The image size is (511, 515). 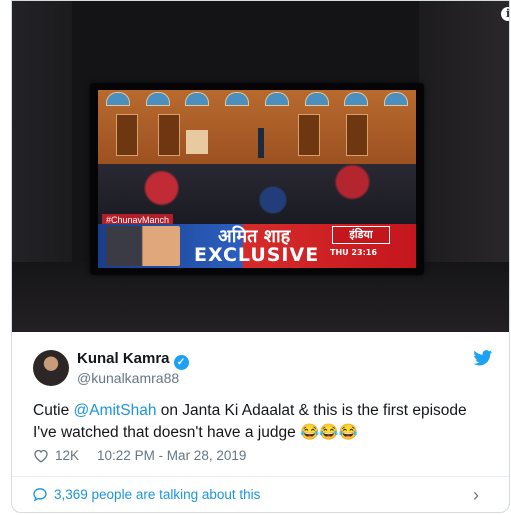 What do you see at coordinates (483, 358) in the screenshot?
I see `twitter-bird-icon` at bounding box center [483, 358].